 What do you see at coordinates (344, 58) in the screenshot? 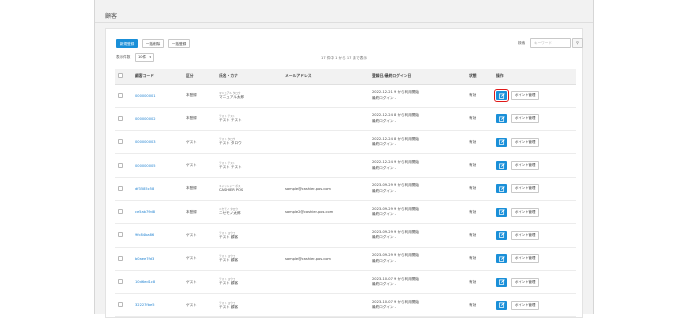
I see `result-summary: 17 件中 1 から 17 まで表示` at bounding box center [344, 58].